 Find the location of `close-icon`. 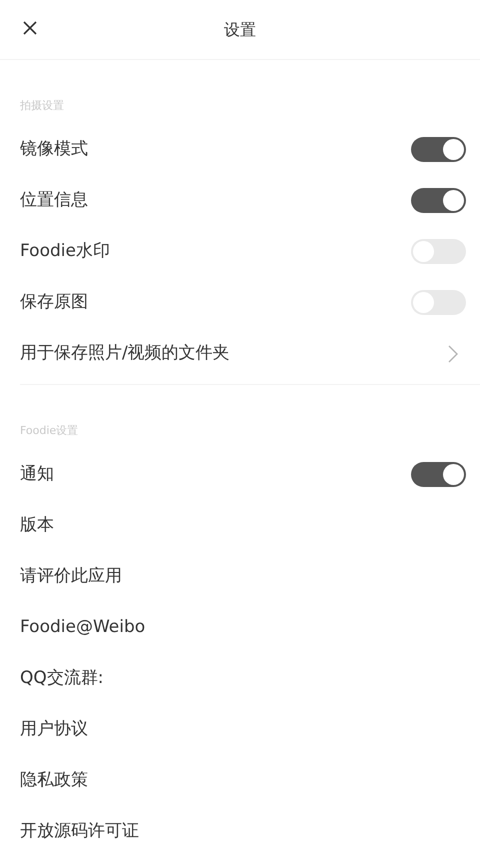

close-icon is located at coordinates (30, 28).